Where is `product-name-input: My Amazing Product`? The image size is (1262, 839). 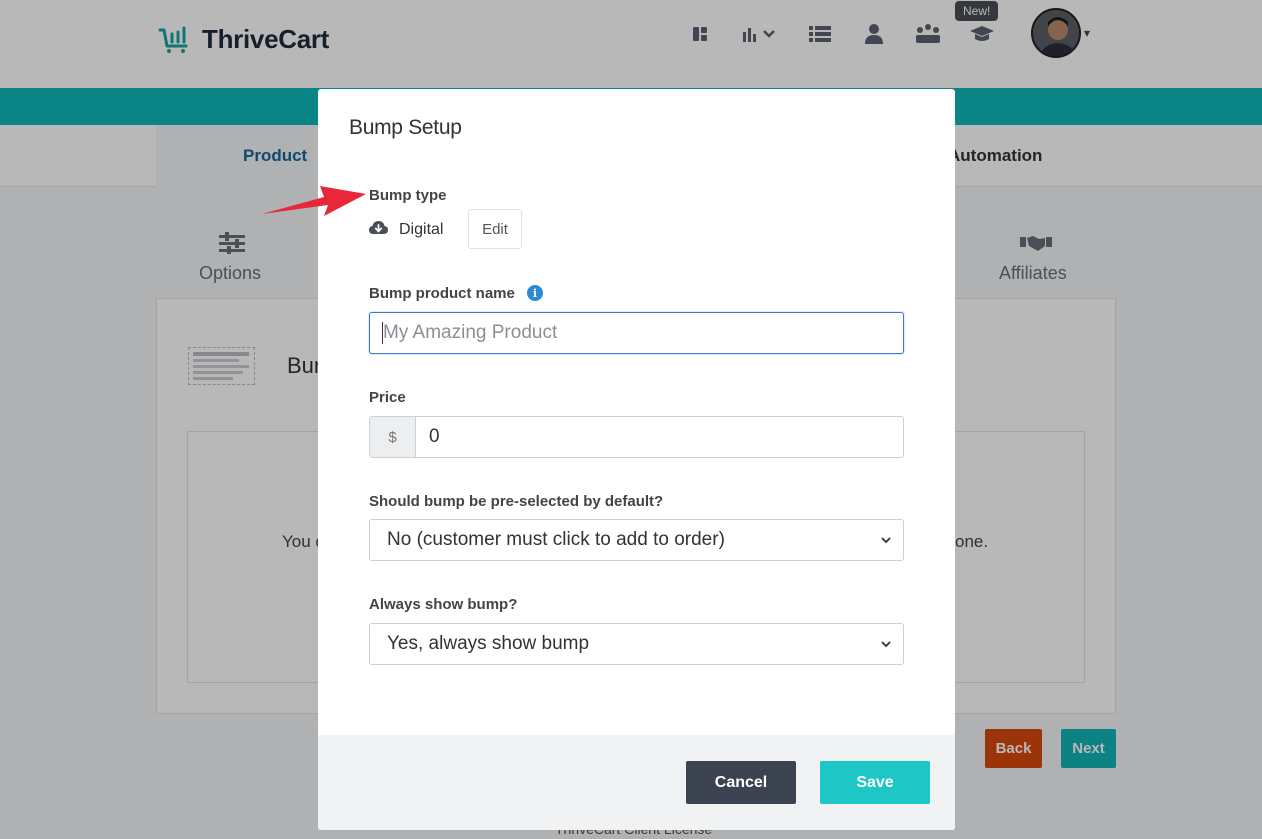 product-name-input: My Amazing Product is located at coordinates (636, 333).